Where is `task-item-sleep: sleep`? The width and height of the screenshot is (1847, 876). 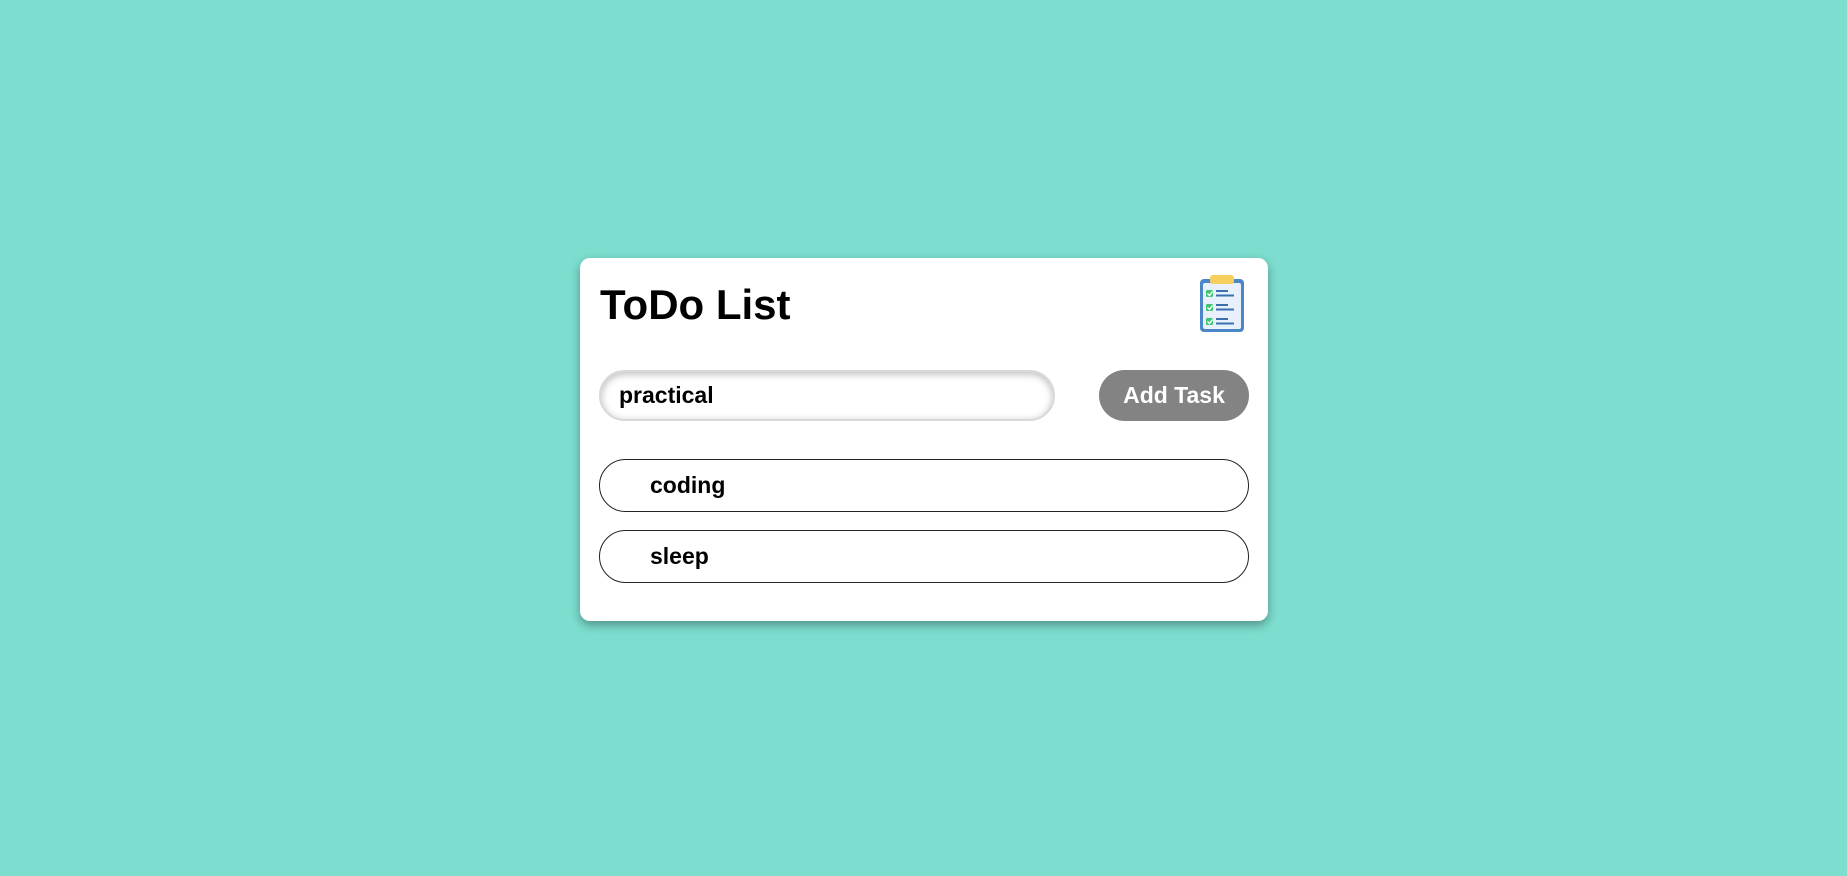
task-item-sleep: sleep is located at coordinates (924, 556).